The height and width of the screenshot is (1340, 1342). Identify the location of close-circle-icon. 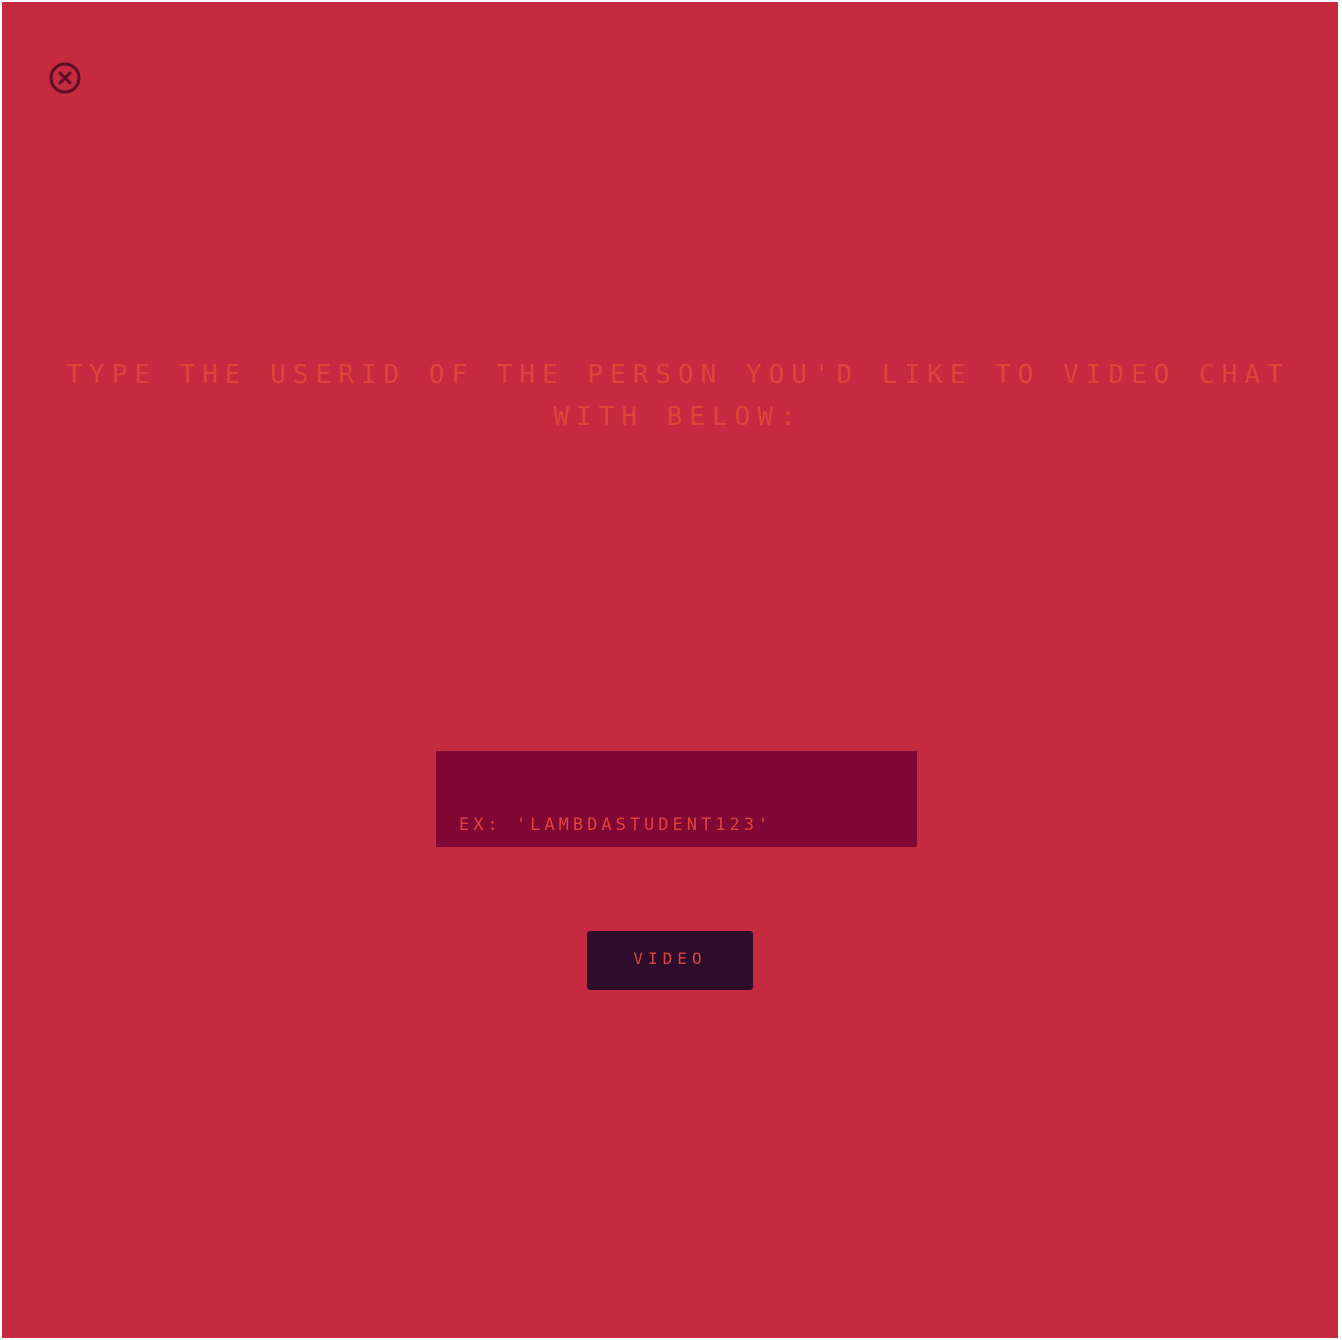
(65, 78).